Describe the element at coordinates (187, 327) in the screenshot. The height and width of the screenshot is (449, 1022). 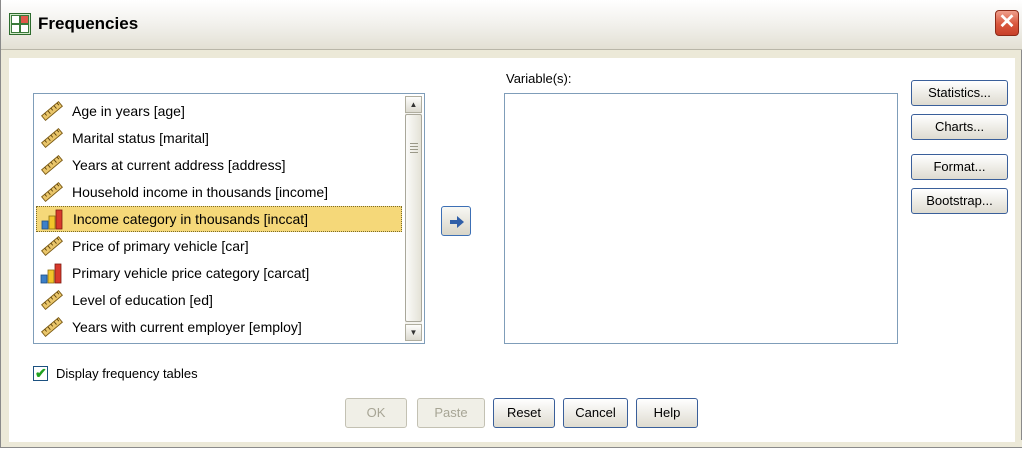
I see `variable-label: Years with current employer [employ]` at that location.